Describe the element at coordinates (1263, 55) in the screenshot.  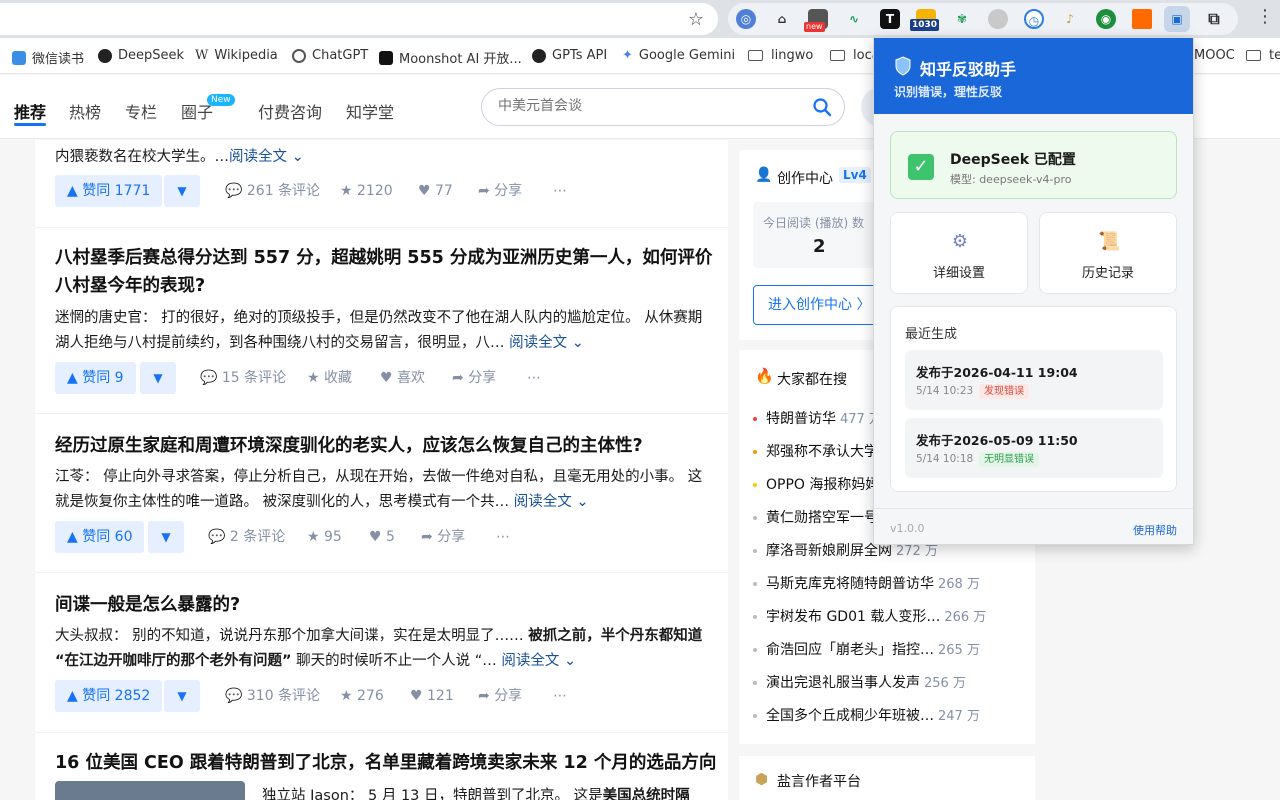
I see `bookmark-folder-te: te` at that location.